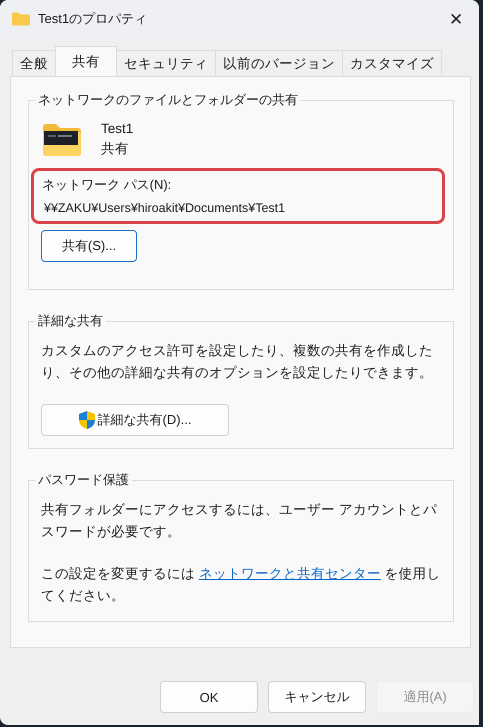 This screenshot has height=727, width=483. Describe the element at coordinates (86, 61) in the screenshot. I see `tab: 共有` at that location.